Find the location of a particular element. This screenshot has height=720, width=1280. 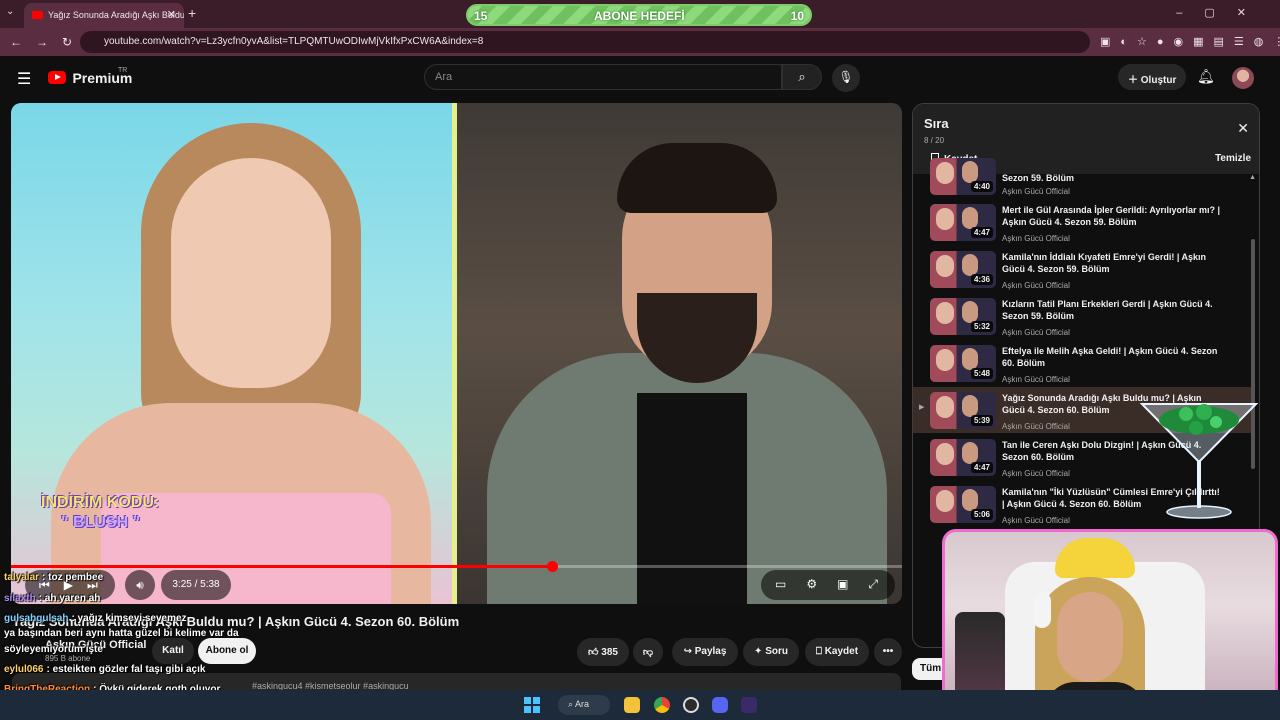

create-button: ＋ Oluştur is located at coordinates (1152, 77).